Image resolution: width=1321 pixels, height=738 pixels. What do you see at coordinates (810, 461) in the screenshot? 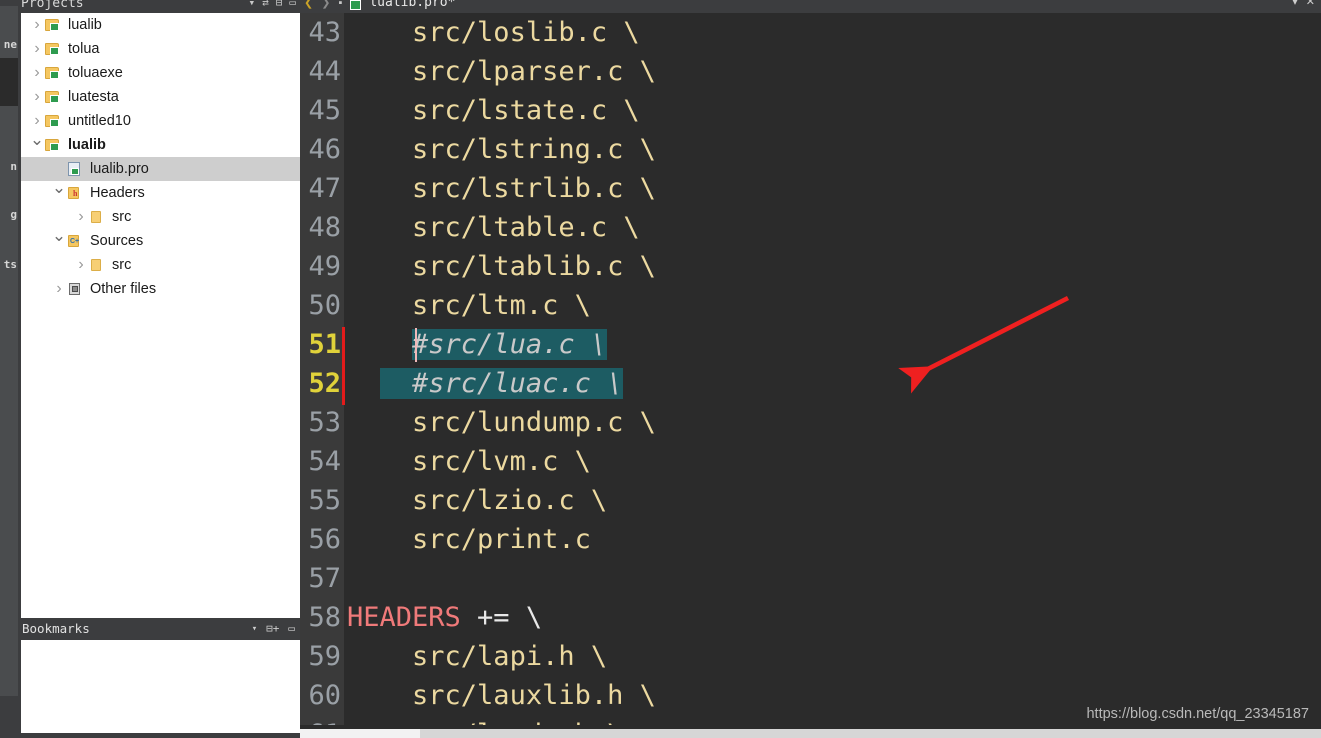
I see `code-line: 54 src/lvm.c \` at bounding box center [810, 461].